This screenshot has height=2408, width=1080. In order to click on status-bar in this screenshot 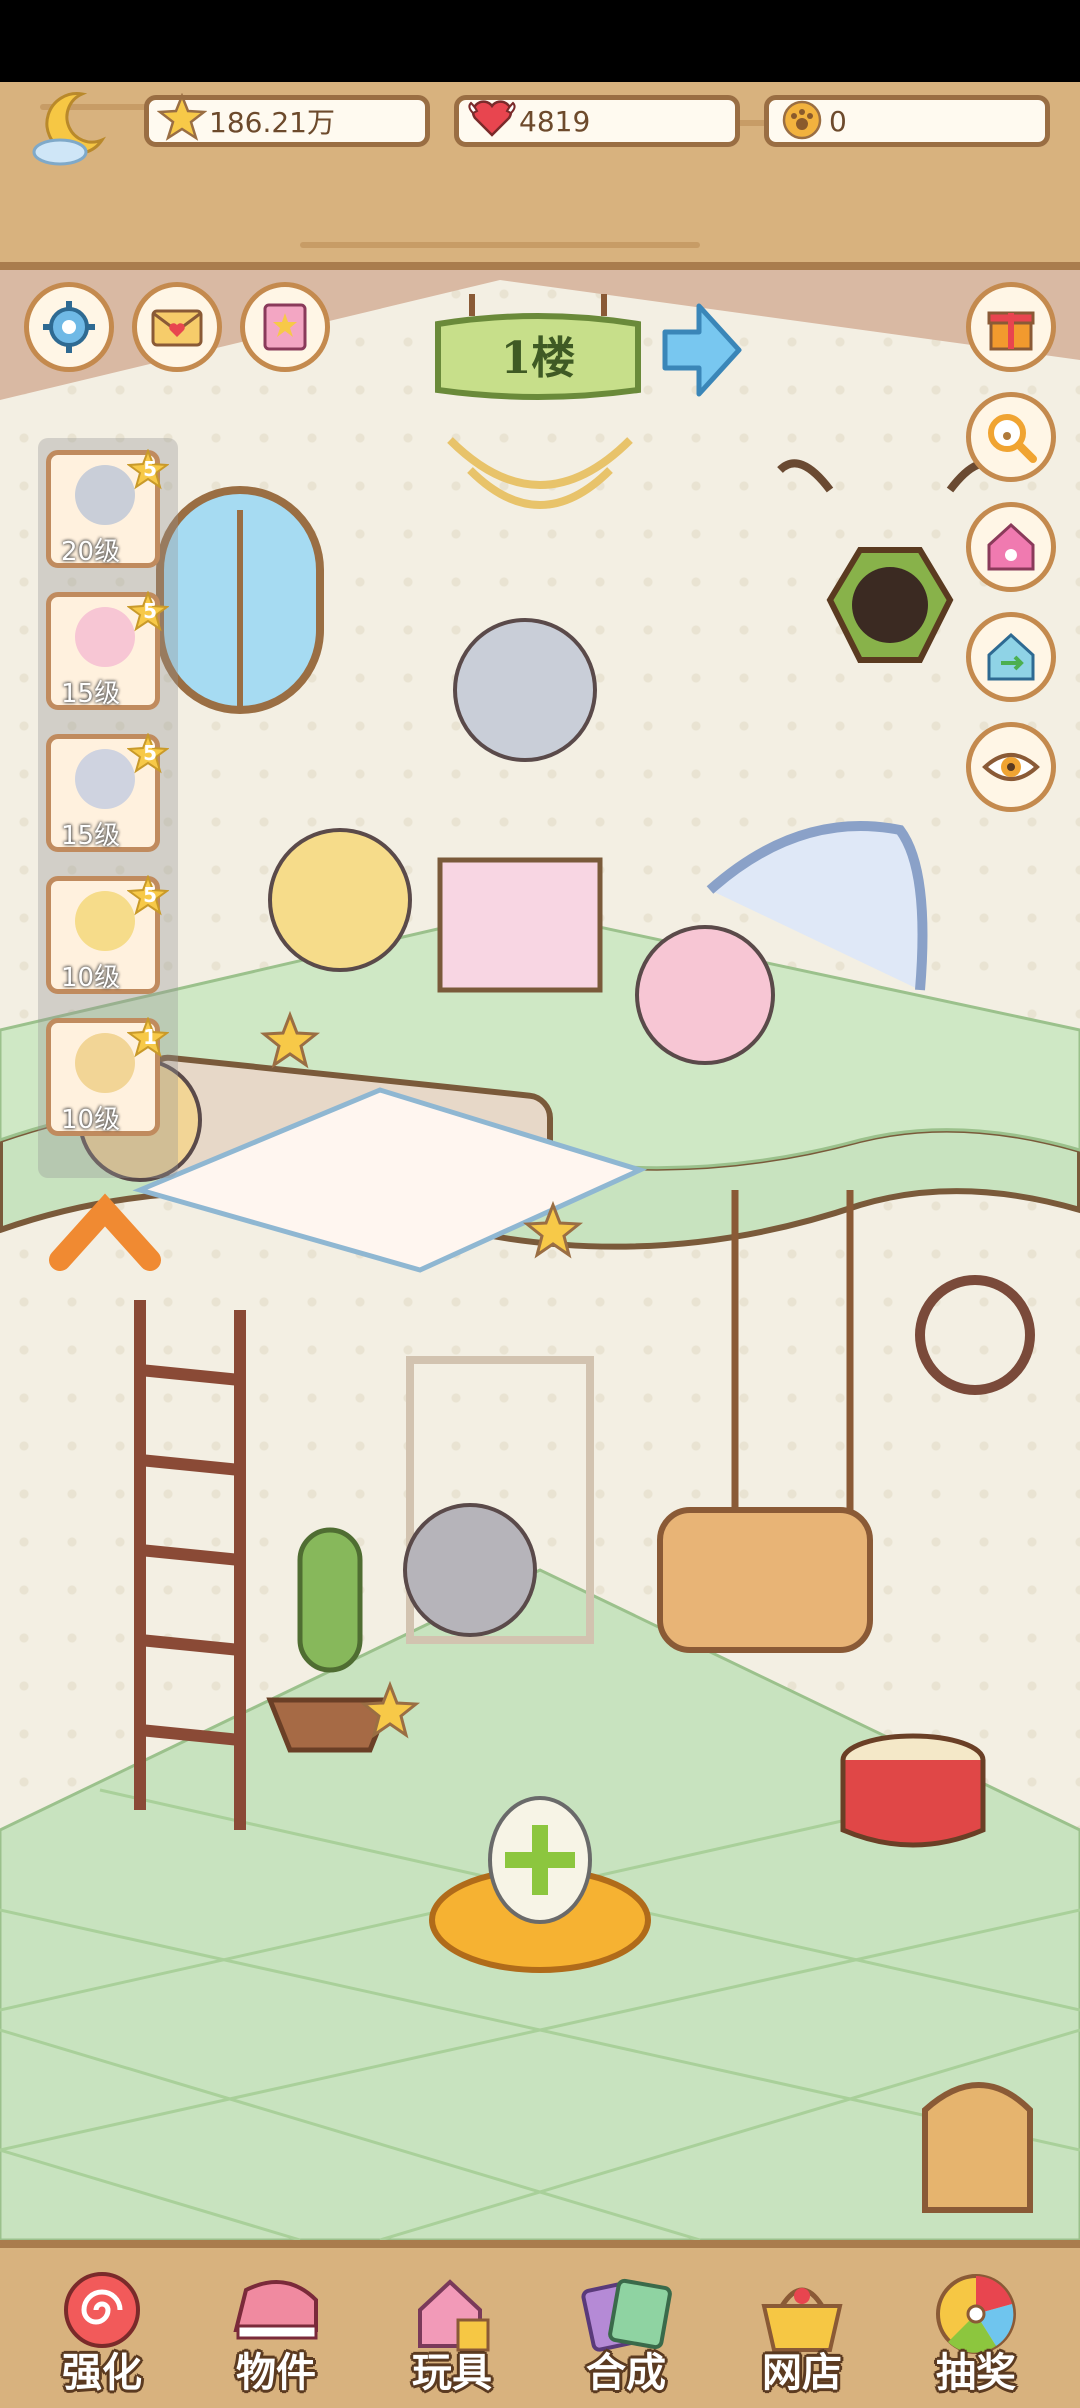, I will do `click(540, 41)`.